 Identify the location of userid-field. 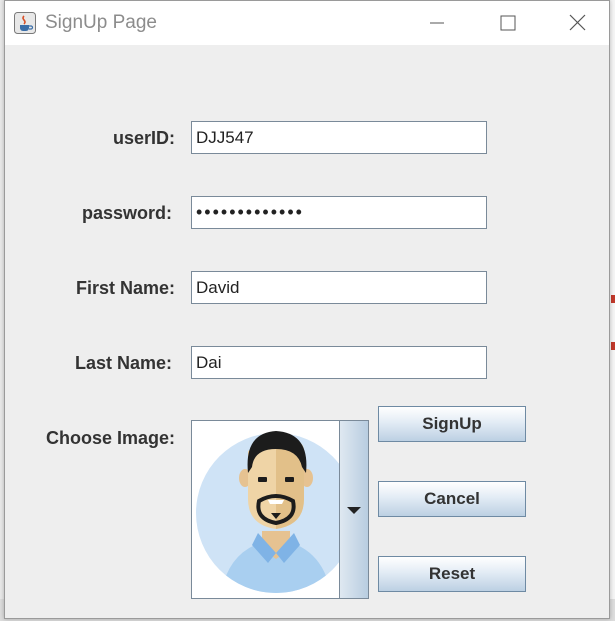
(339, 137).